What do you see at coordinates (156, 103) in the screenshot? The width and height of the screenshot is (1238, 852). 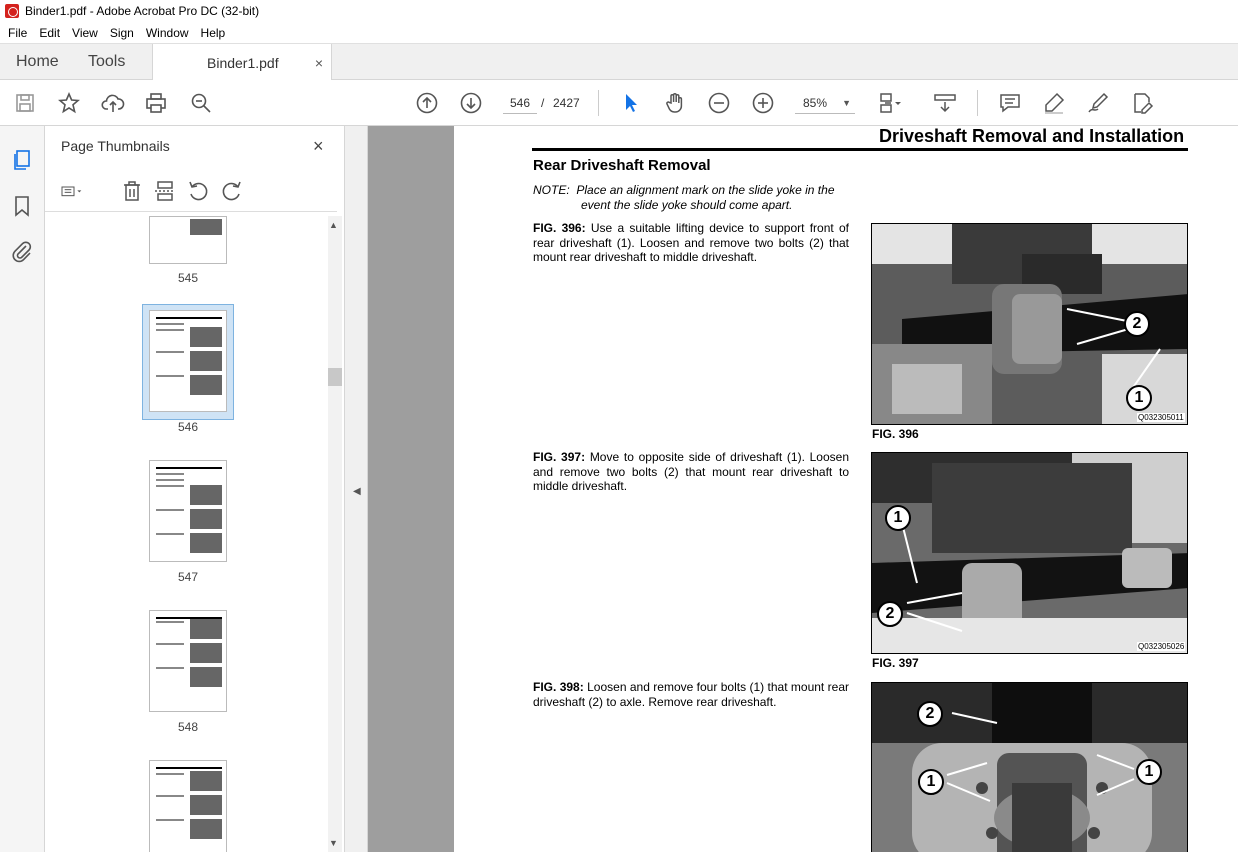 I see `print-icon` at bounding box center [156, 103].